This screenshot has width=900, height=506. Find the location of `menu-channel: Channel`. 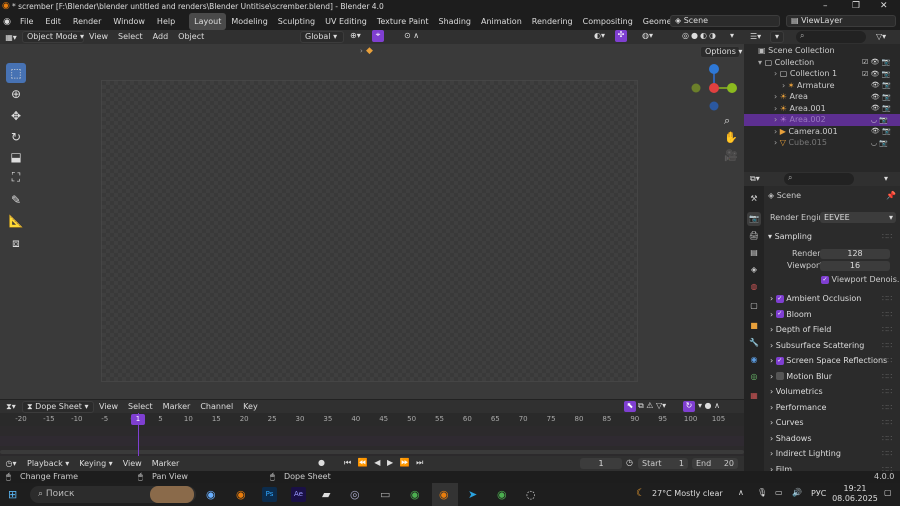

menu-channel: Channel is located at coordinates (216, 407).